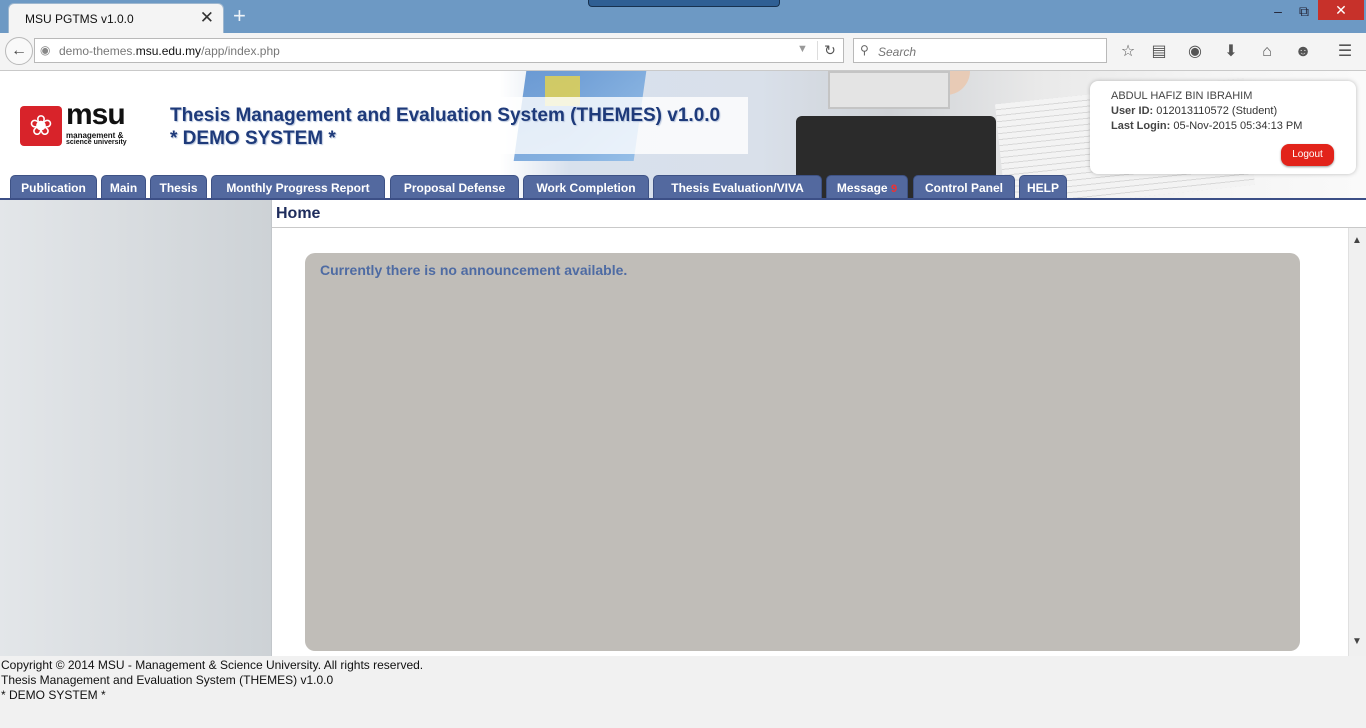  I want to click on tab-close-icon: ✕, so click(207, 18).